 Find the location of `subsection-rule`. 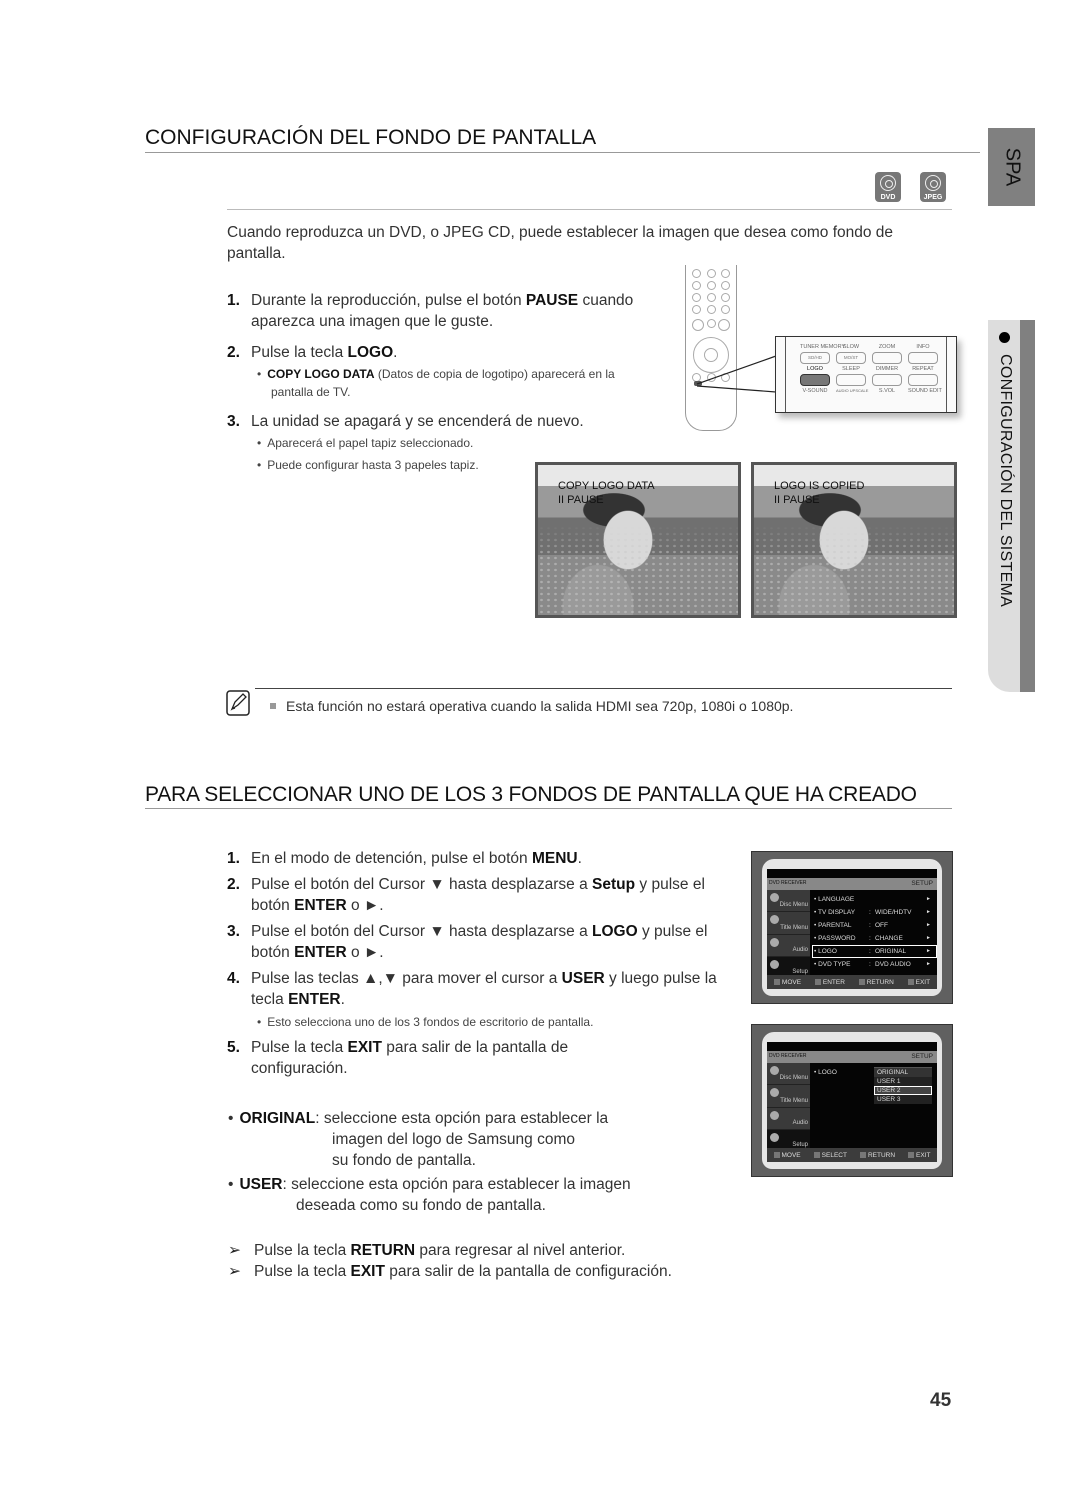

subsection-rule is located at coordinates (589, 209).